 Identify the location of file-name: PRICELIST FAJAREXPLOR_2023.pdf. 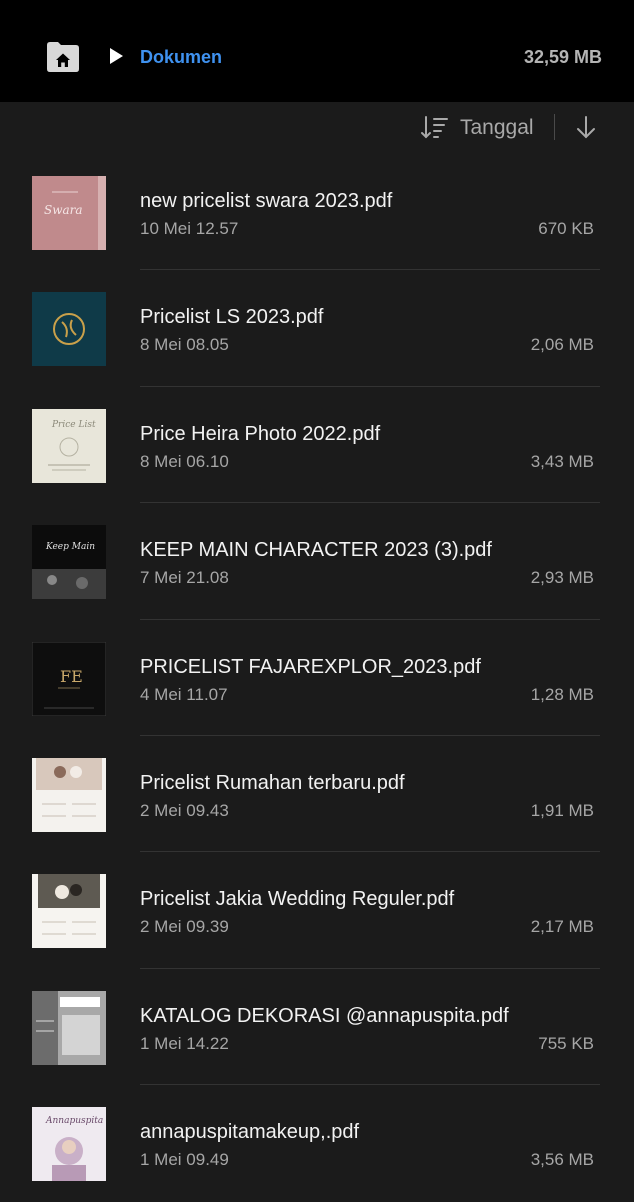
(310, 666).